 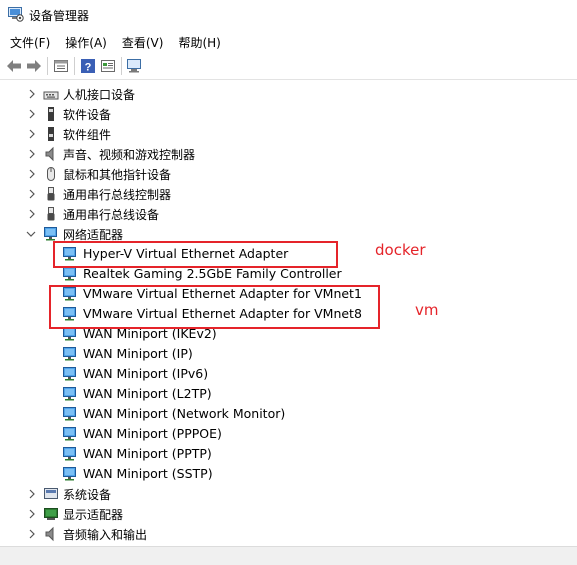 I want to click on tree-device-label: WAN Miniport (SSTP), so click(x=148, y=473).